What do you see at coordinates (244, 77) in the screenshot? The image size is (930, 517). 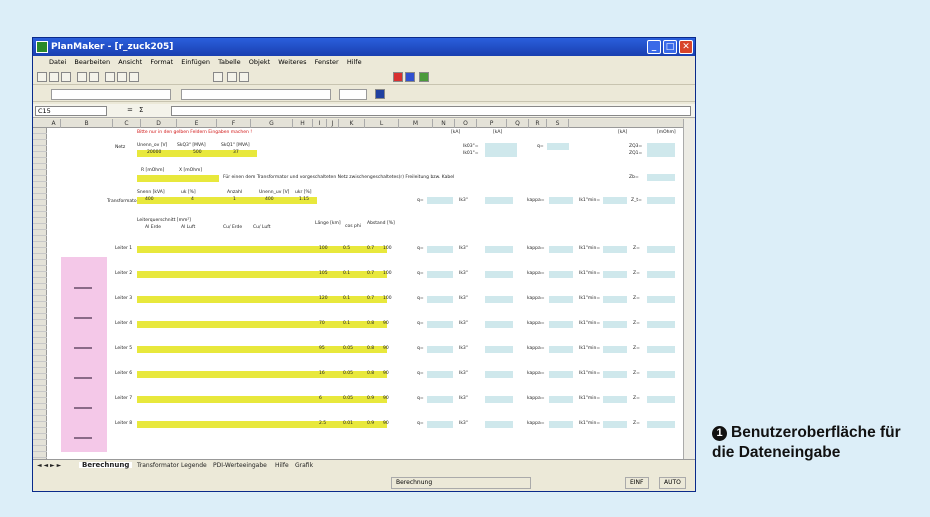 I see `chart-icon` at bounding box center [244, 77].